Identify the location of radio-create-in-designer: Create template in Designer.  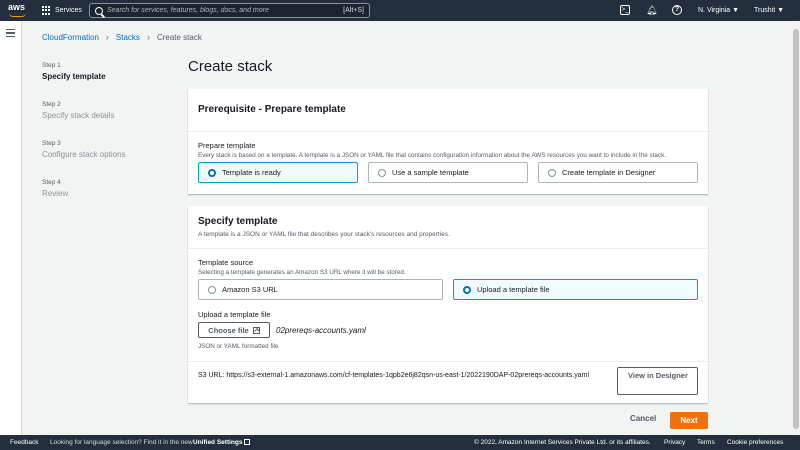
(618, 172).